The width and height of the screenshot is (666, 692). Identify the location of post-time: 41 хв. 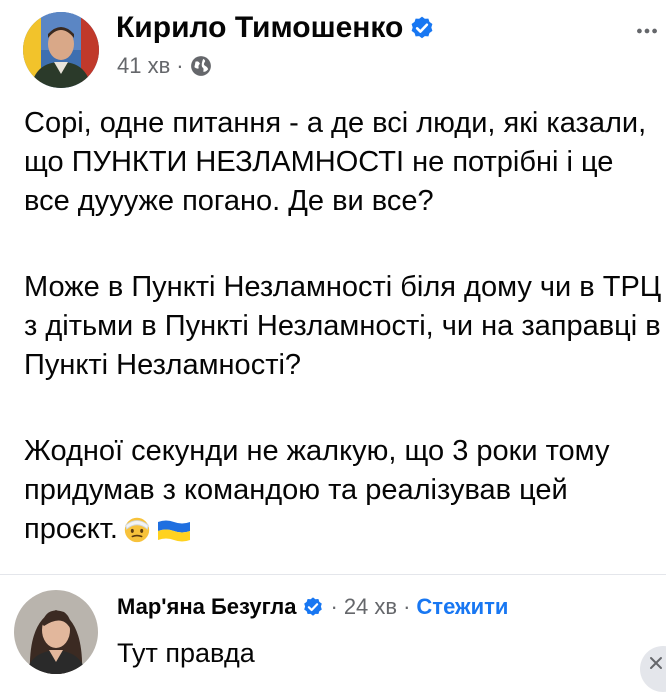
(143, 66).